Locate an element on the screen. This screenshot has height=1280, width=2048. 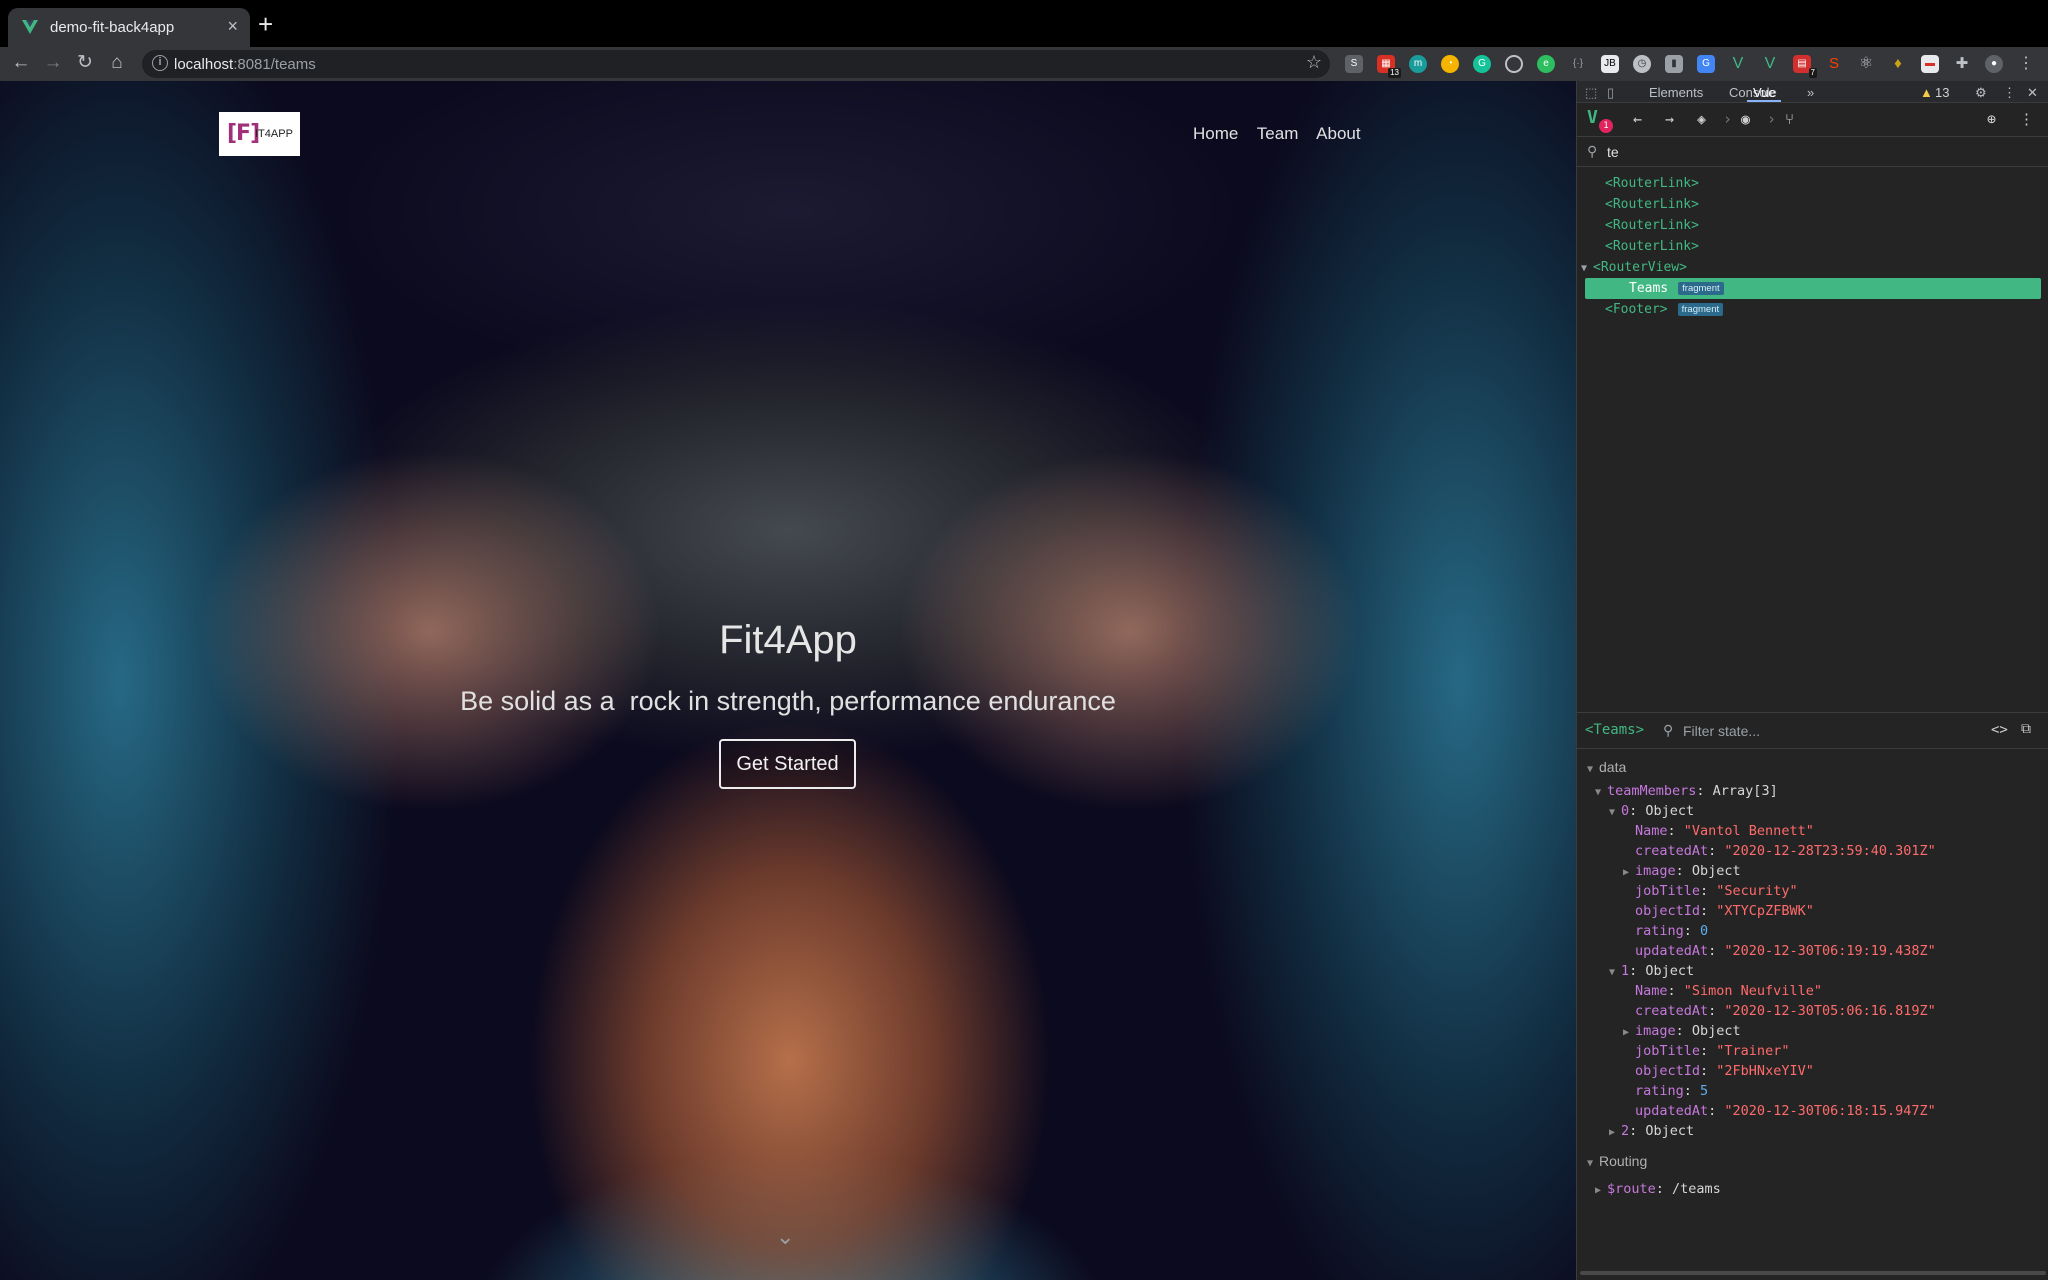
nav-link-home: Home is located at coordinates (1215, 133).